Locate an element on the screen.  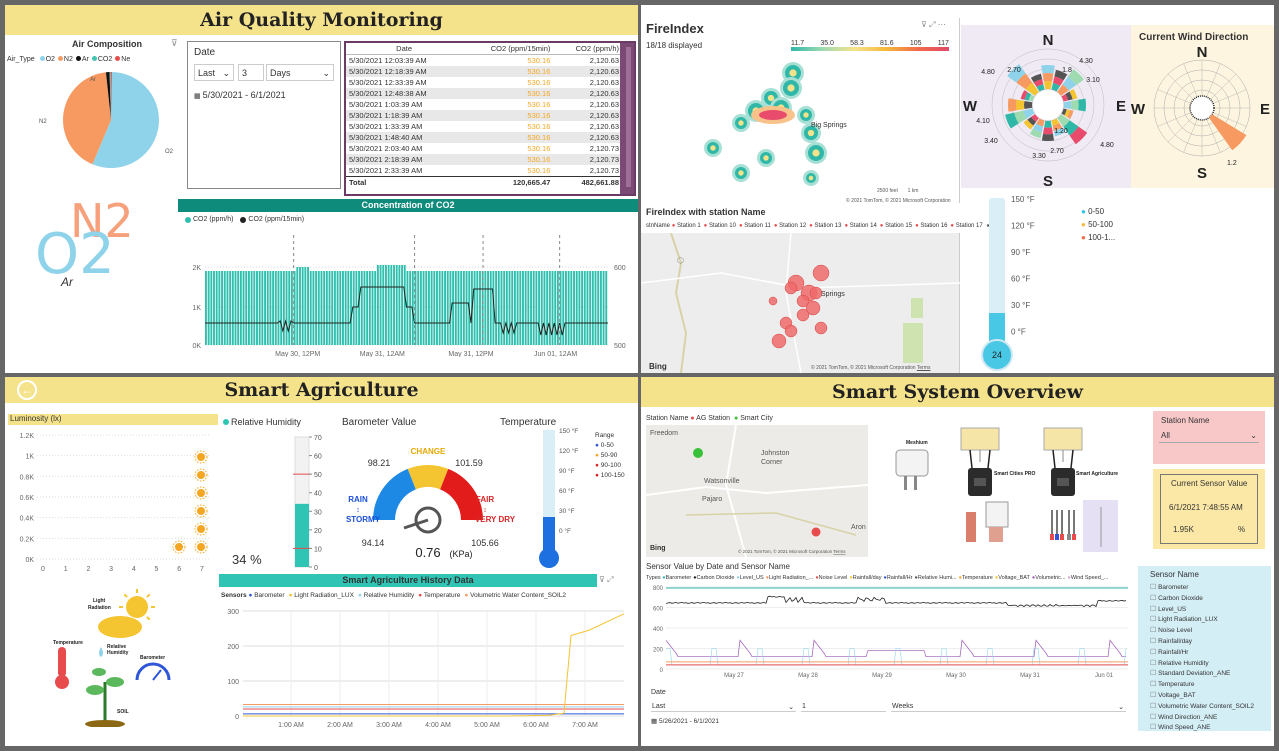
ag-station-marker is located at coordinates (816, 532).